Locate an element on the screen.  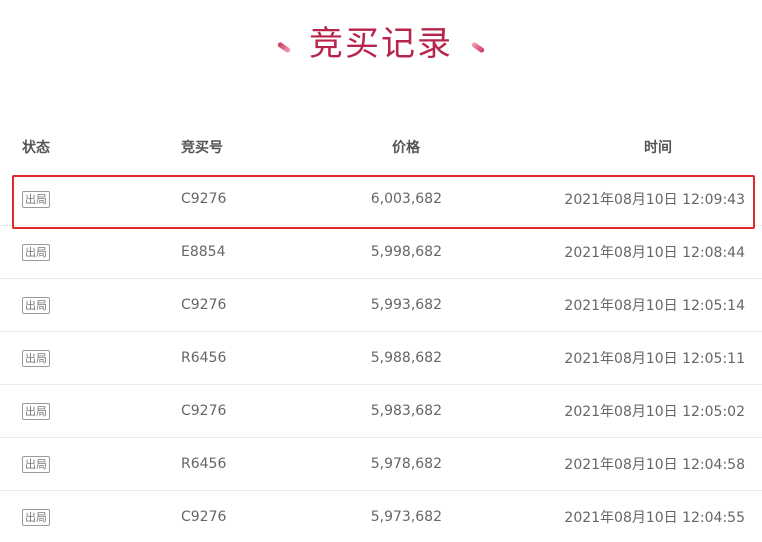
table-row: 出局 C9276 6,003,682 2021年08月10日 12:09:43 is located at coordinates (381, 199).